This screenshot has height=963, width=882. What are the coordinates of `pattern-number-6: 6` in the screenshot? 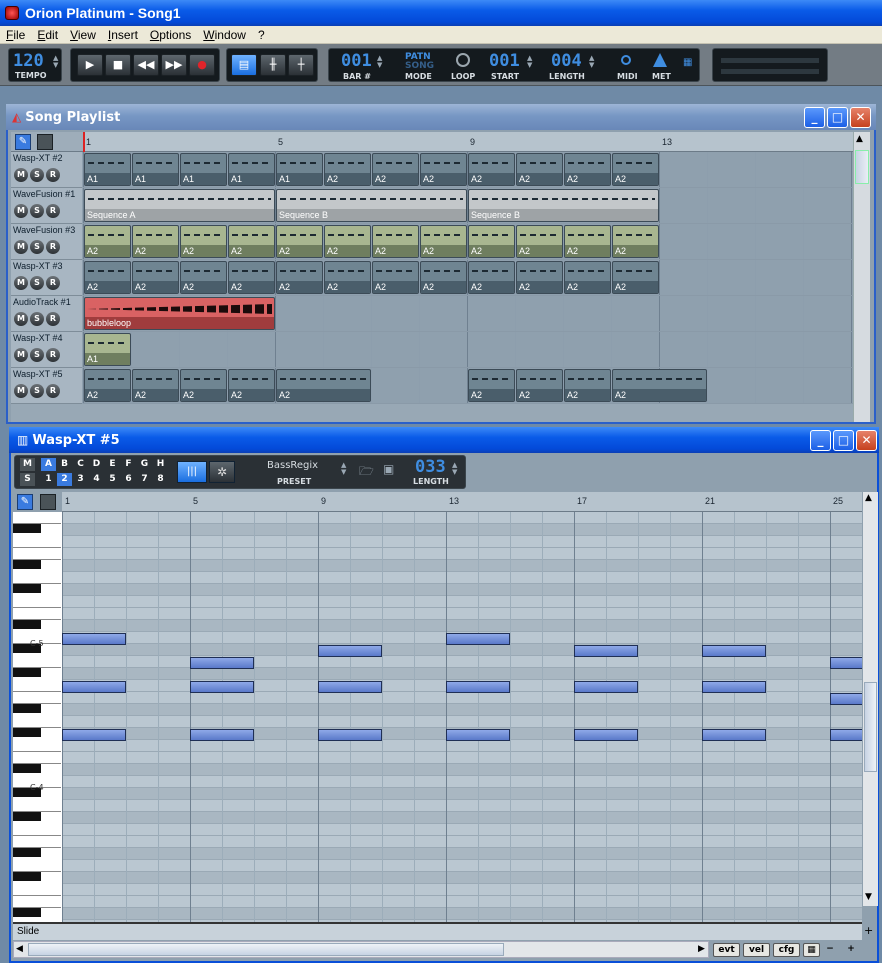 It's located at (128, 479).